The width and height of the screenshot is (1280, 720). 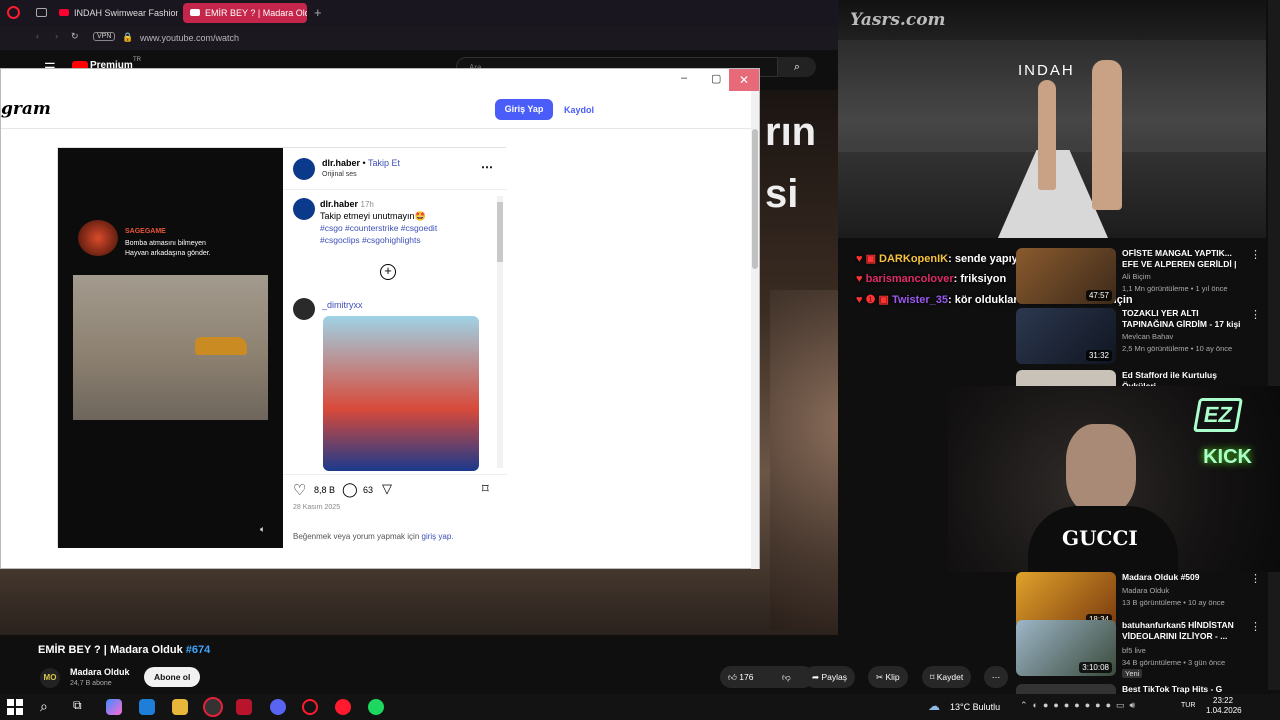 I want to click on task-view-icon: ⧉, so click(x=77, y=705).